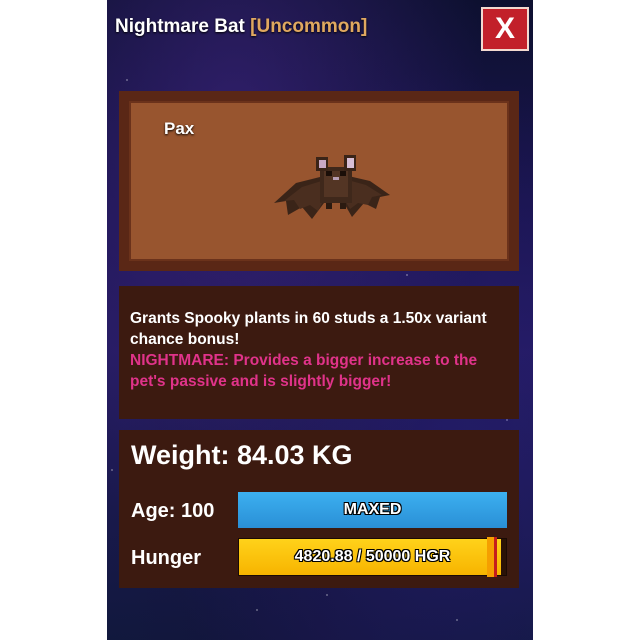  I want to click on close-icon: X, so click(504, 28).